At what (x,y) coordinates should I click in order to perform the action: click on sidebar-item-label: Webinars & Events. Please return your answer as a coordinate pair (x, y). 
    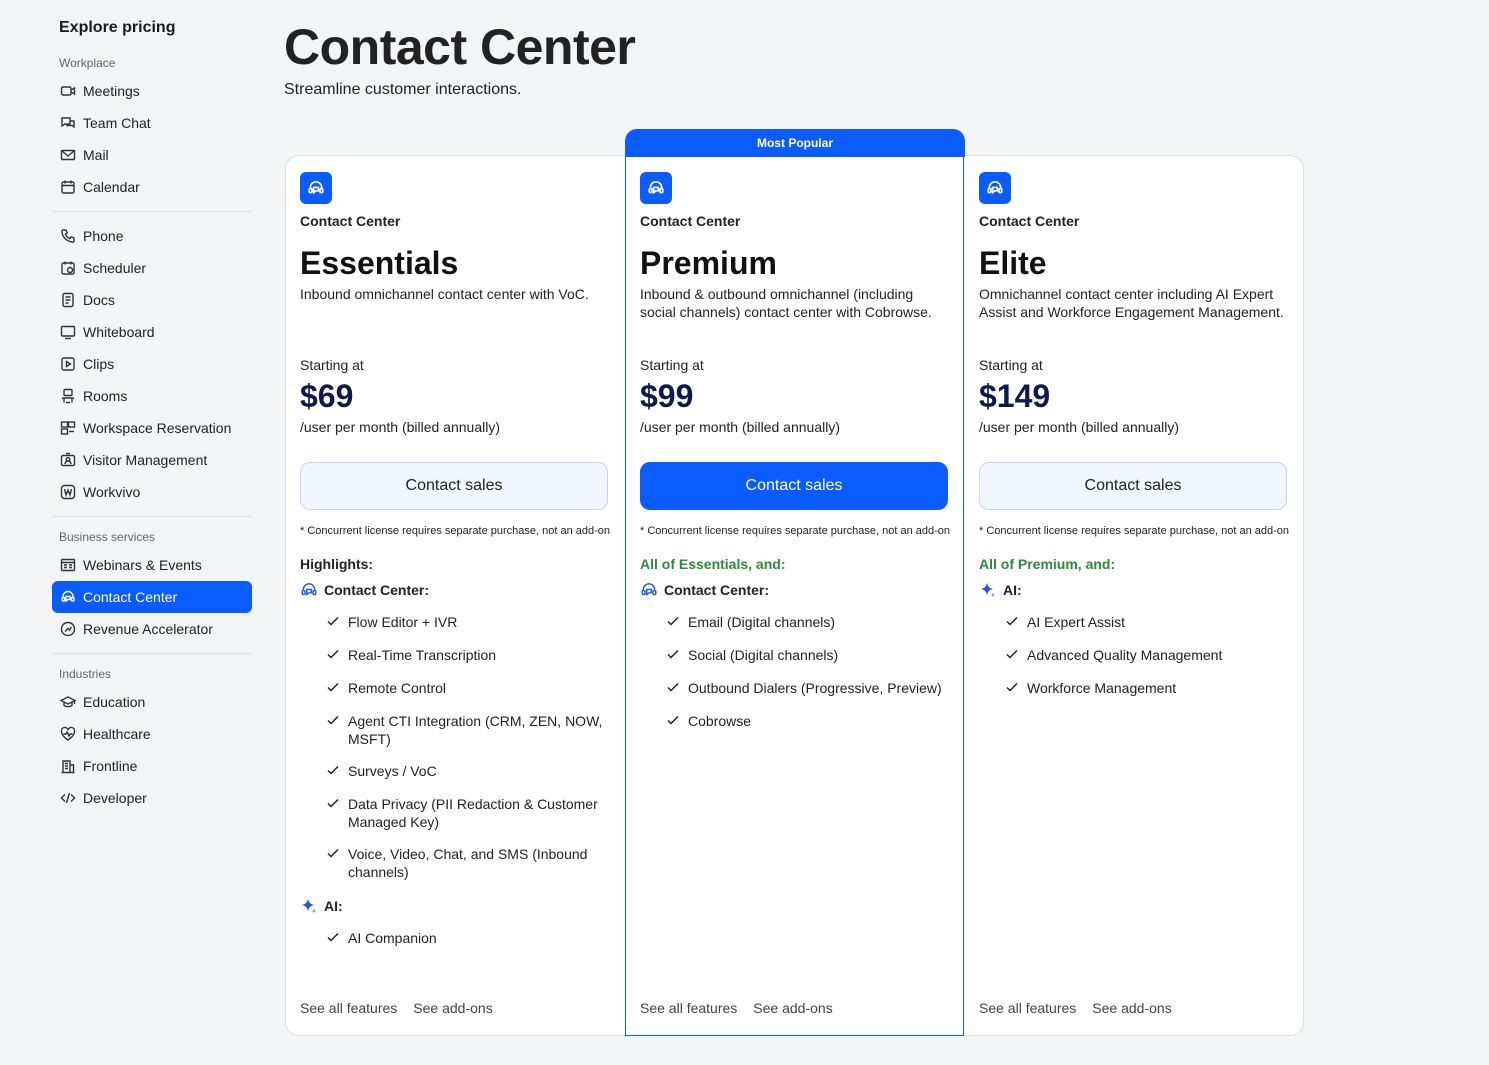
    Looking at the image, I should click on (142, 565).